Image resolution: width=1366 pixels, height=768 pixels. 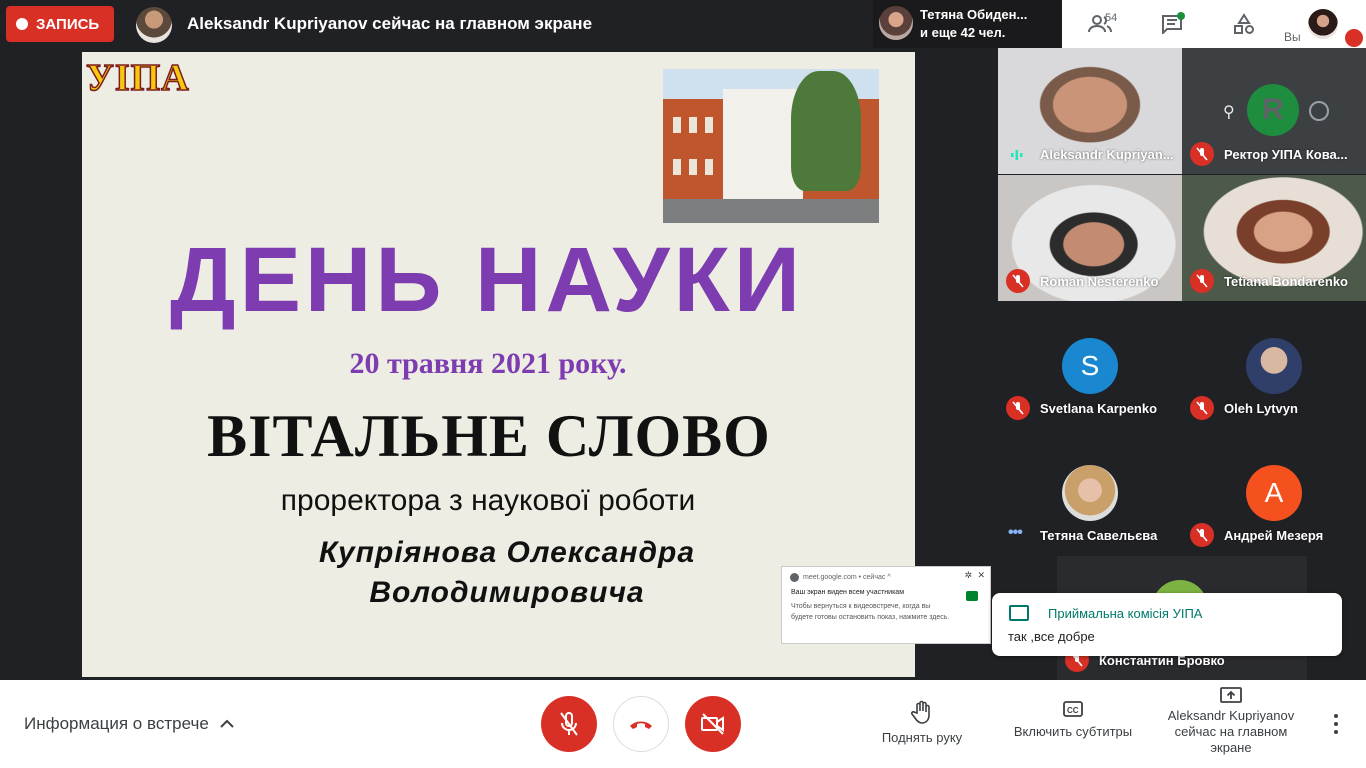 I want to click on slide-date: 20 травня 2021 року., so click(x=488, y=363).